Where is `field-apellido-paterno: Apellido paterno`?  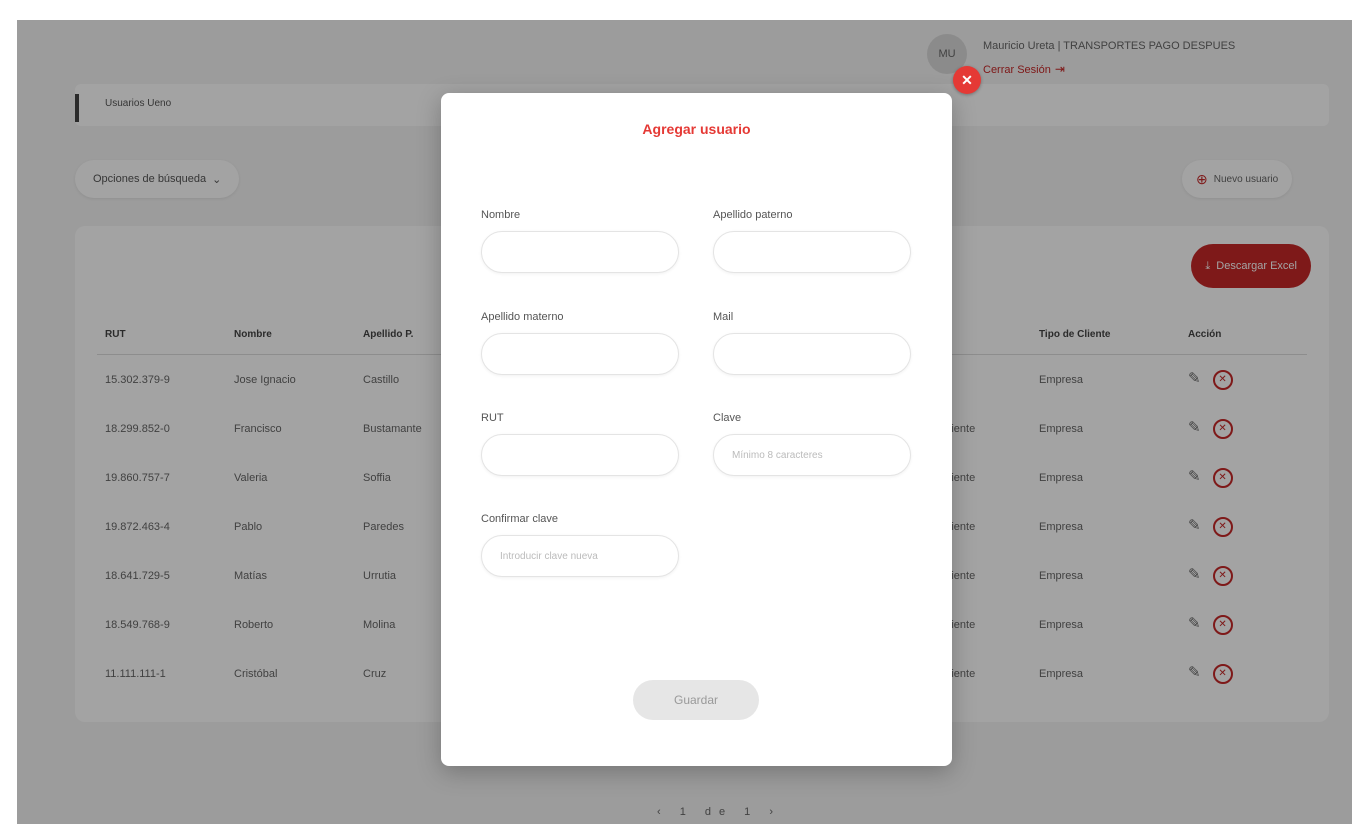
field-apellido-paterno: Apellido paterno is located at coordinates (812, 241).